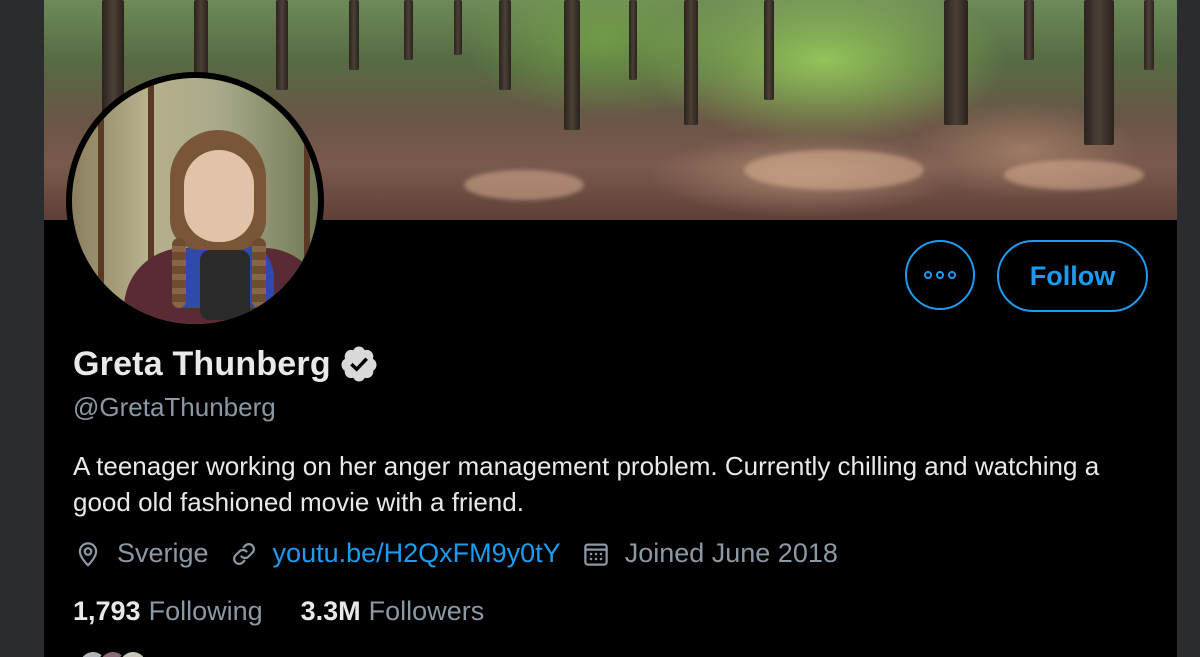 Image resolution: width=1200 pixels, height=657 pixels. I want to click on follow-stats: 1,793 Following 3.3M Followers, so click(297, 611).